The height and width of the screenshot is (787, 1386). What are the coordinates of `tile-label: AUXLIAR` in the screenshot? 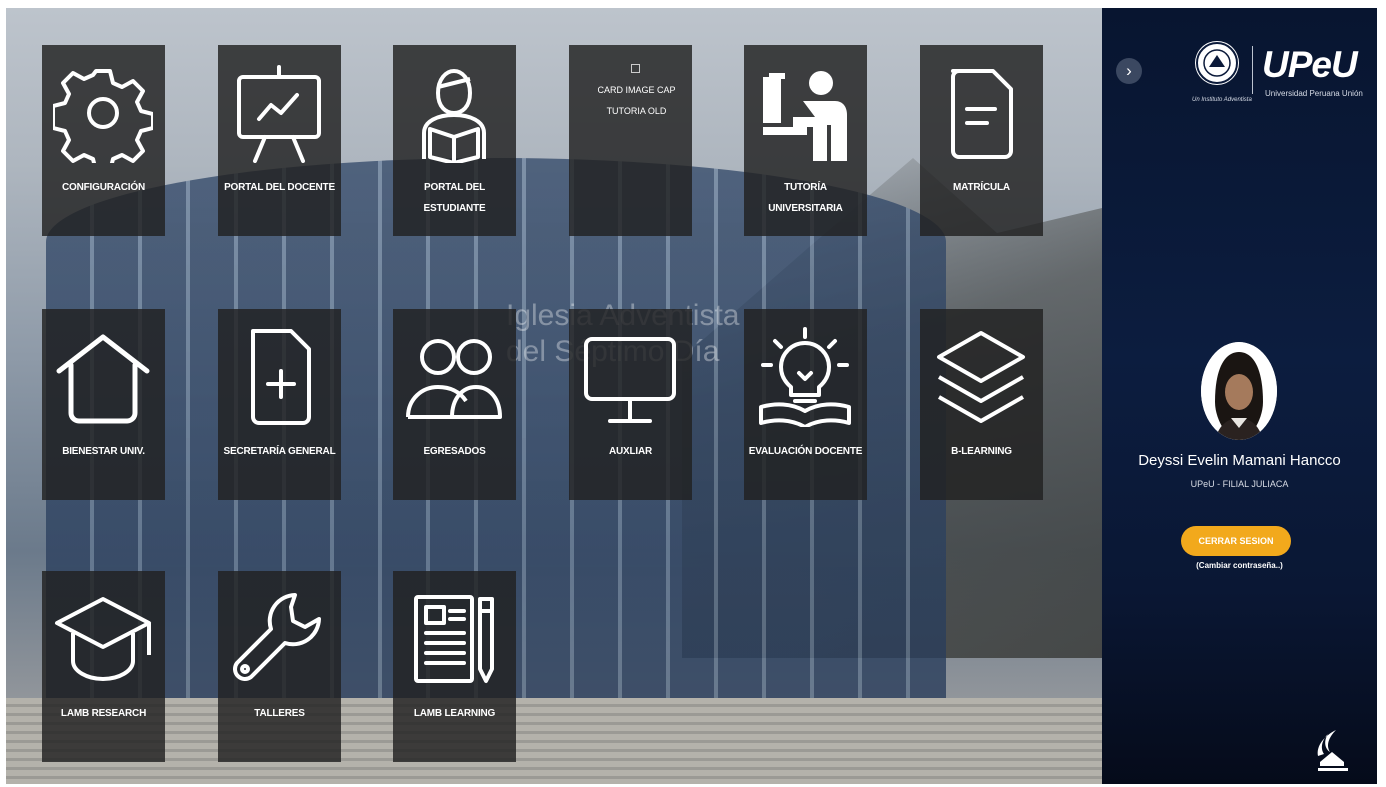 It's located at (630, 451).